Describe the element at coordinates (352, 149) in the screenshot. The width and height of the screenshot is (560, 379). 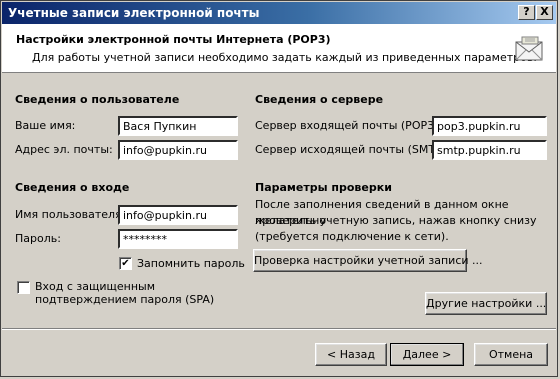
I see `outgoing-server-label: Сервер исходящей почты (SMTP):` at that location.